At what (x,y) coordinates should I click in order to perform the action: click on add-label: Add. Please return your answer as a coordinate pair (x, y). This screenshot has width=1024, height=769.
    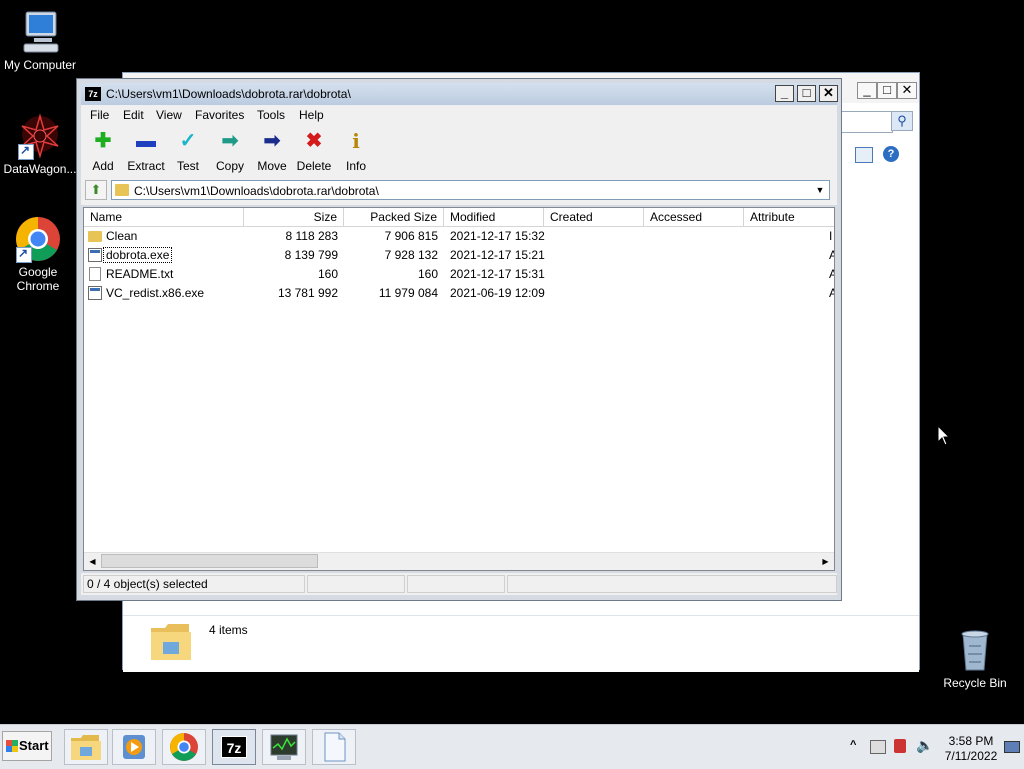
    Looking at the image, I should click on (103, 166).